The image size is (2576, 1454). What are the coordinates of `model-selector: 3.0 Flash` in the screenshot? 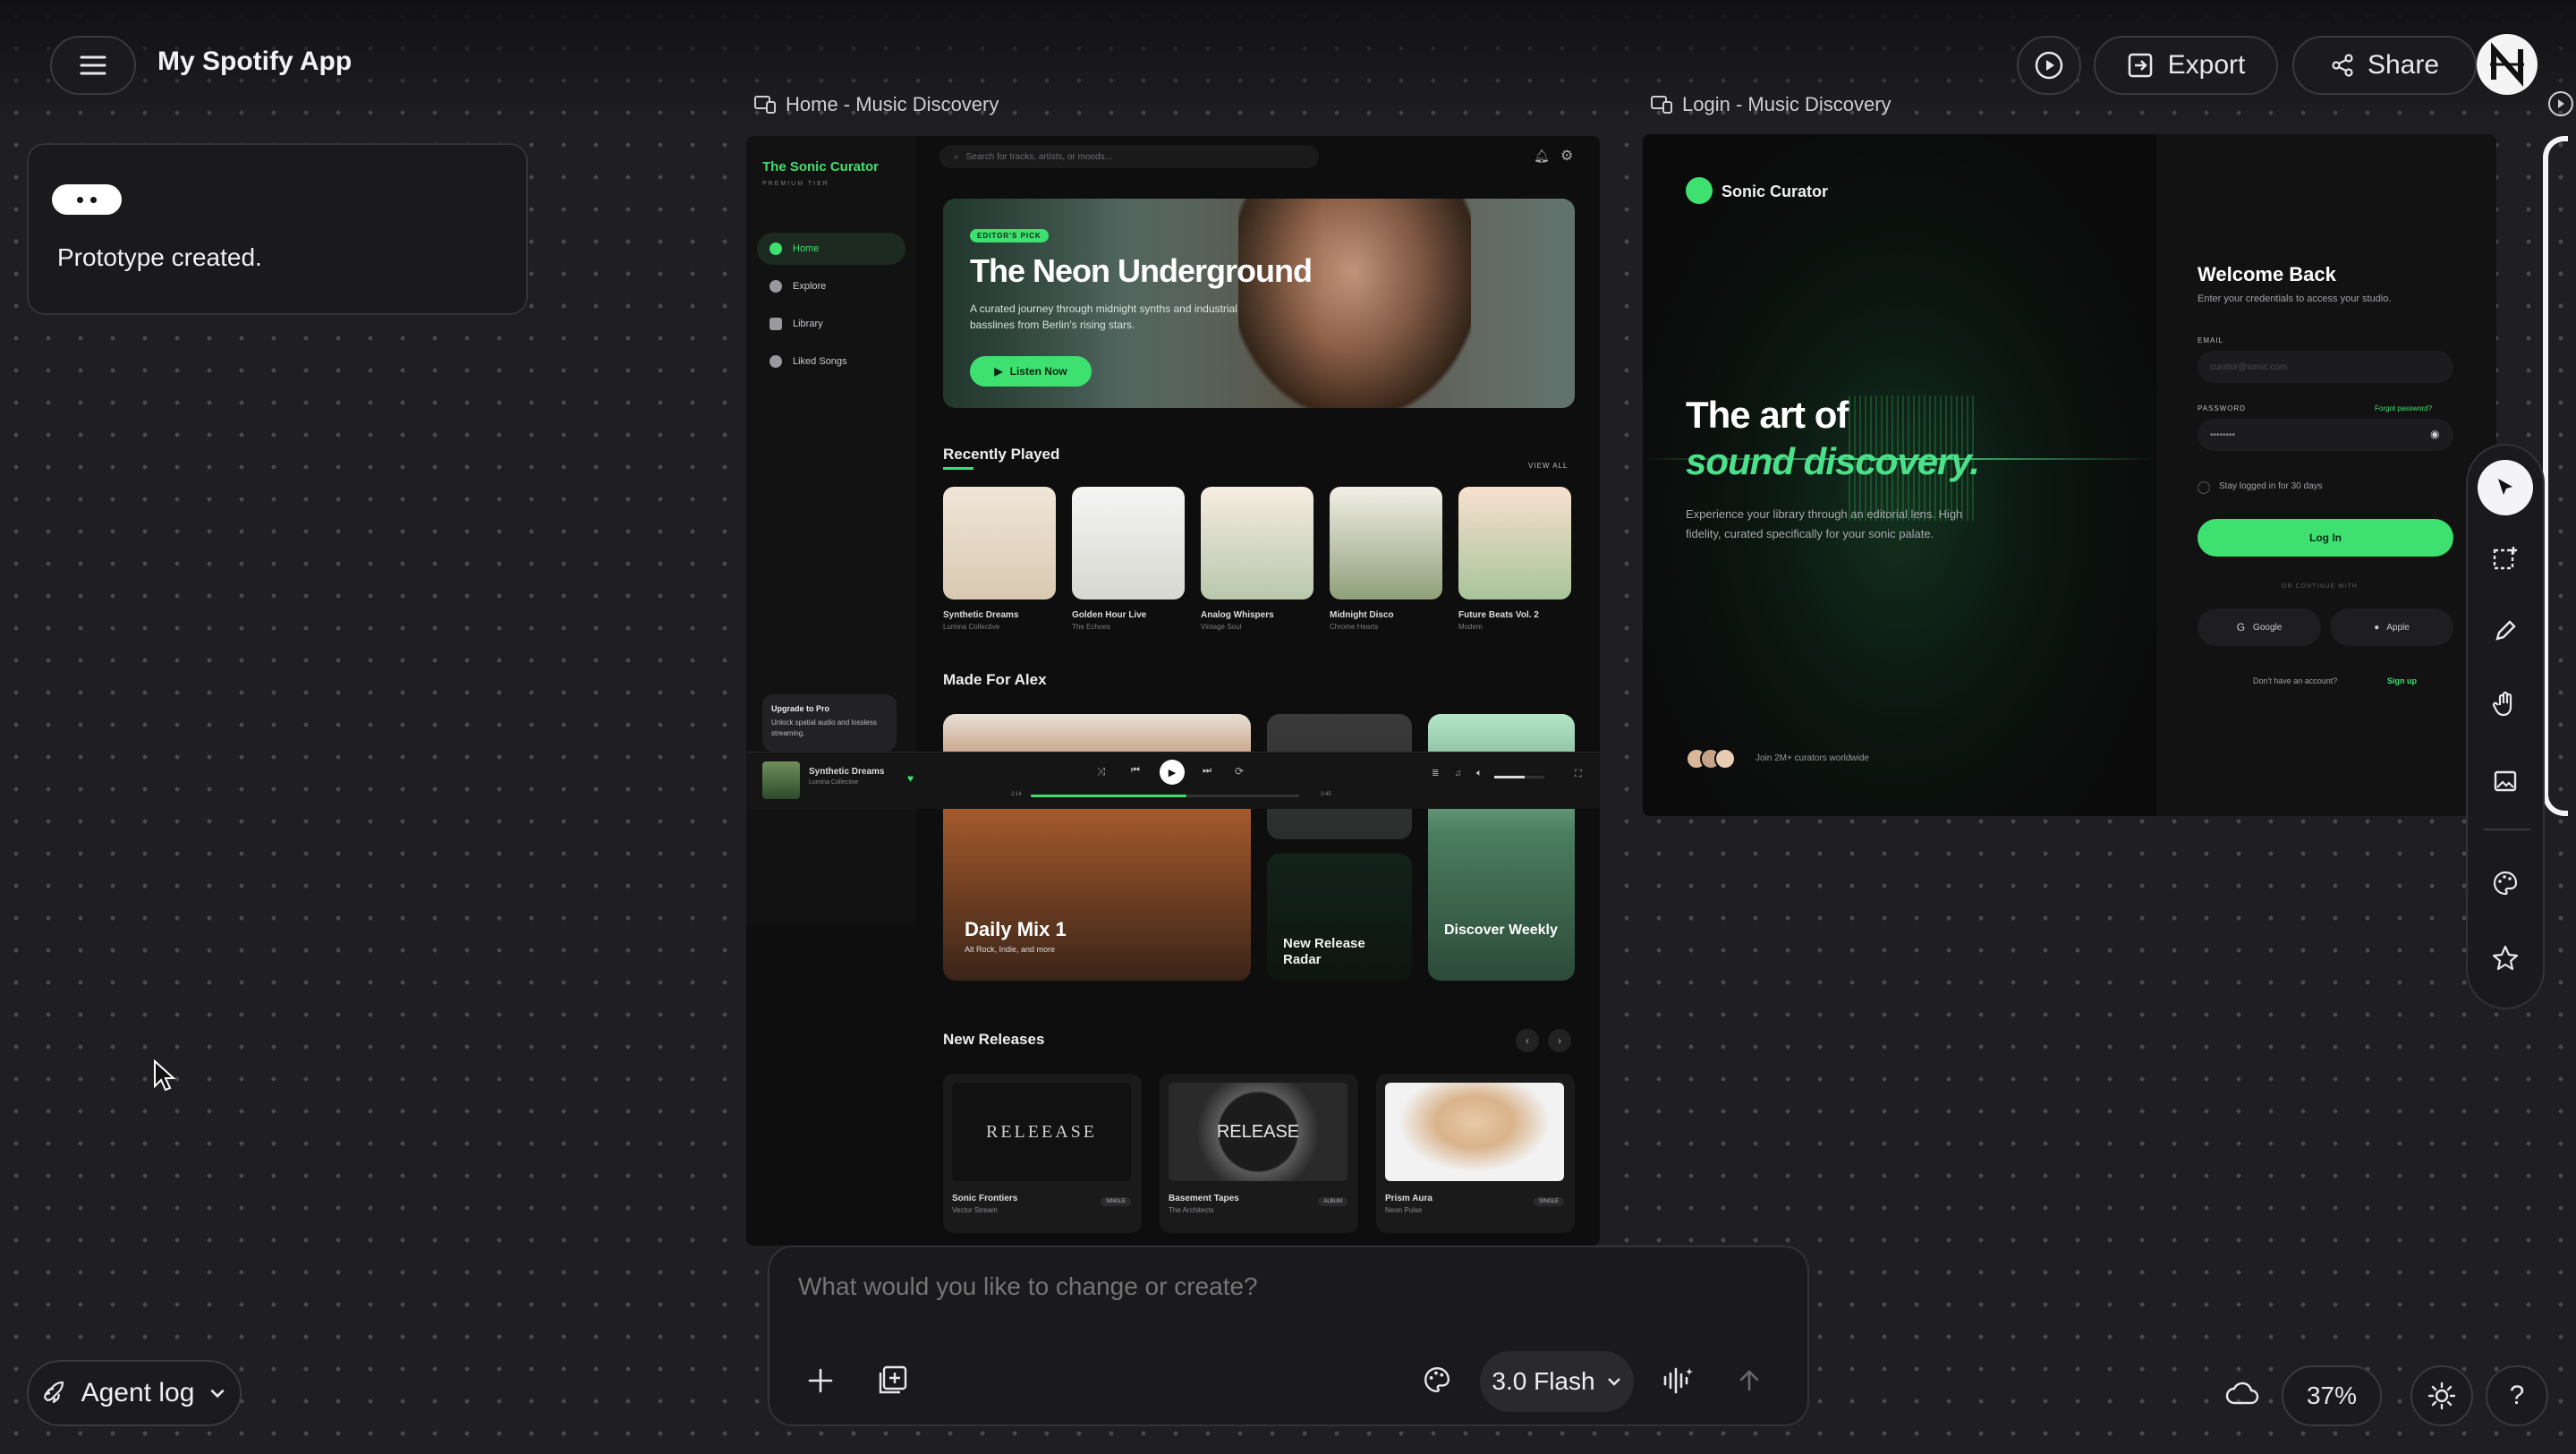 It's located at (1557, 1382).